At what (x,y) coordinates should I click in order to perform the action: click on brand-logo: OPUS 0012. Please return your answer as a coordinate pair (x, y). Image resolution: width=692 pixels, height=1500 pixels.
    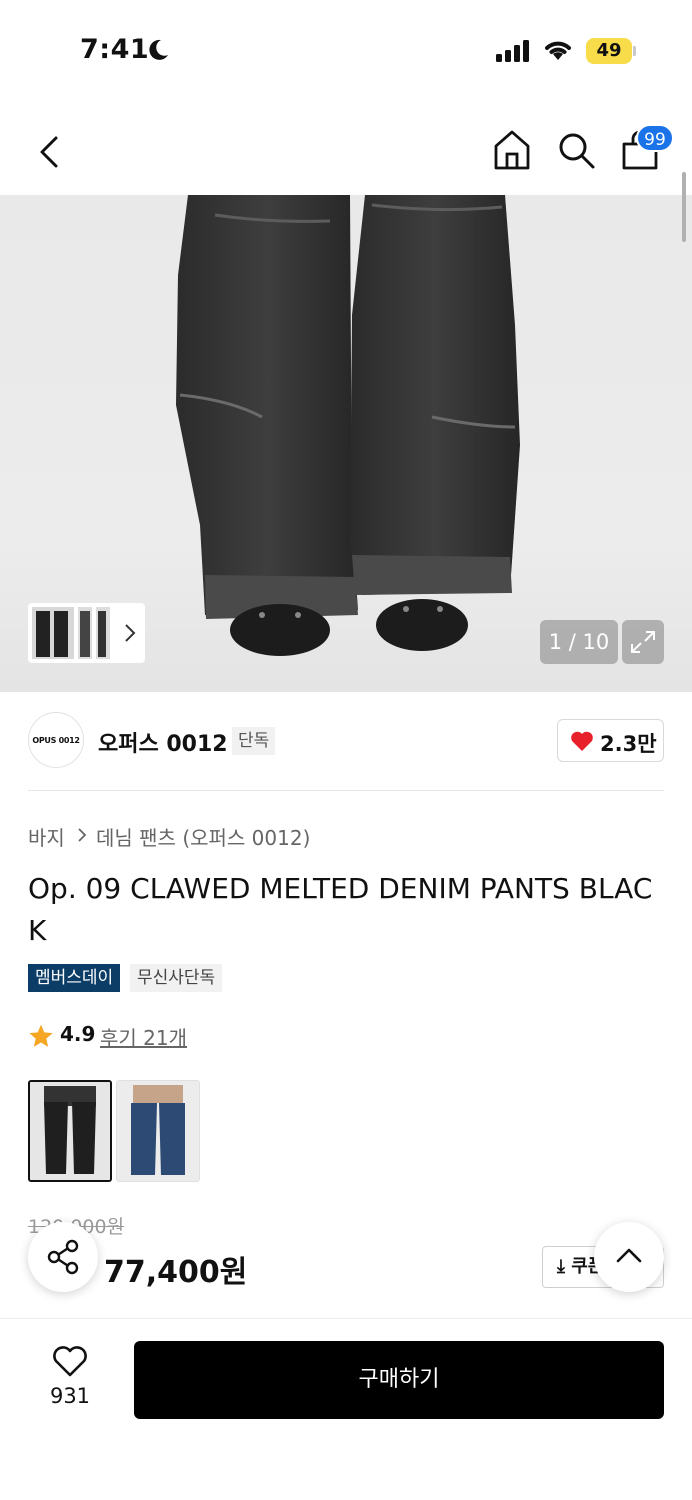
    Looking at the image, I should click on (56, 740).